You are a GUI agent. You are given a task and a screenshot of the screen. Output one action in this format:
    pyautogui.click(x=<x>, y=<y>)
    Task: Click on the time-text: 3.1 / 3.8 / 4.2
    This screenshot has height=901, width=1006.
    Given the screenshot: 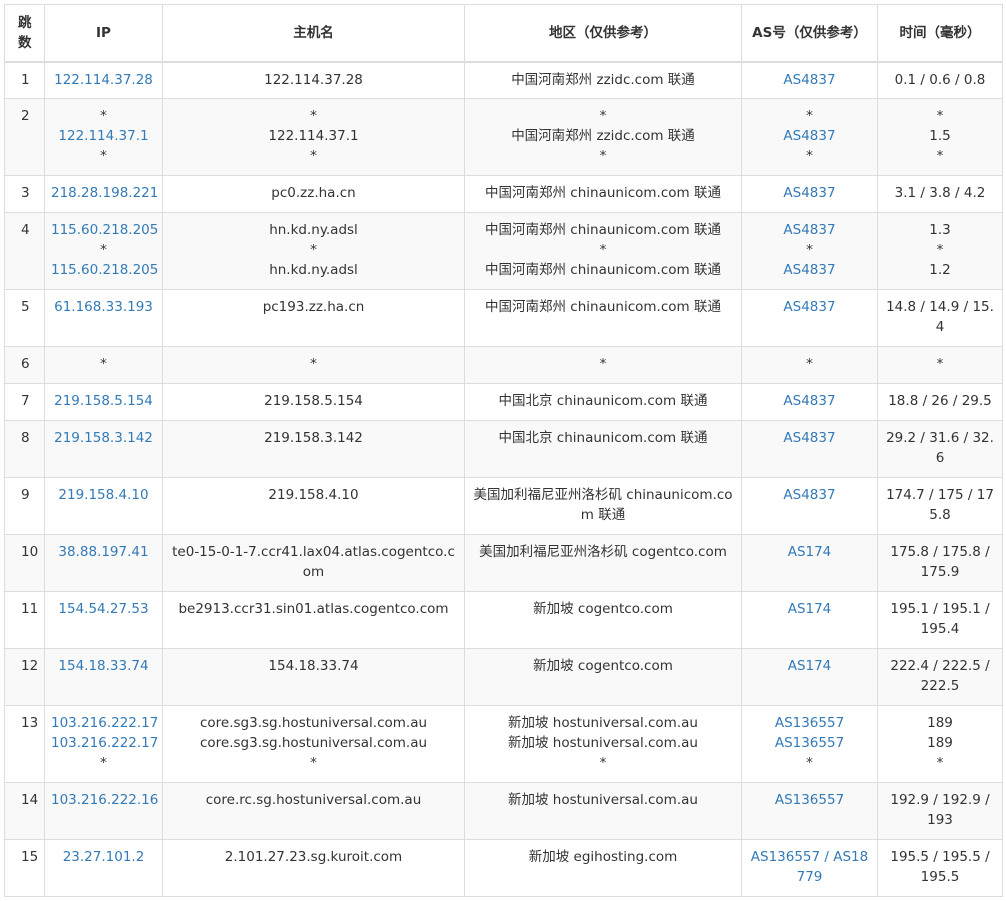 What is the action you would take?
    pyautogui.click(x=940, y=193)
    